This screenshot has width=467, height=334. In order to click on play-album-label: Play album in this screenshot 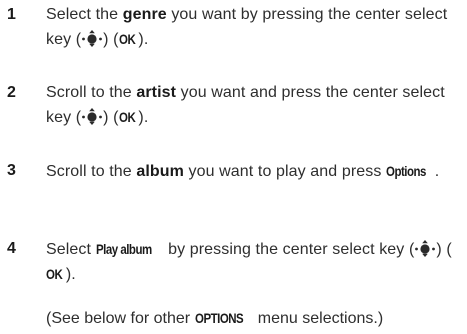, I will do `click(123, 249)`.